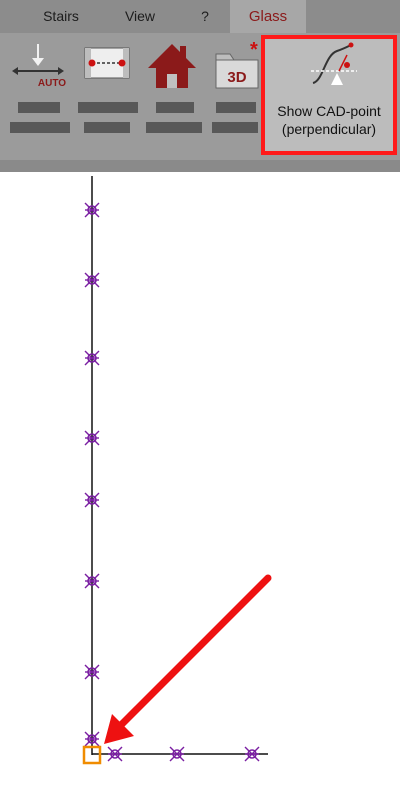  I want to click on house-icon, so click(172, 66).